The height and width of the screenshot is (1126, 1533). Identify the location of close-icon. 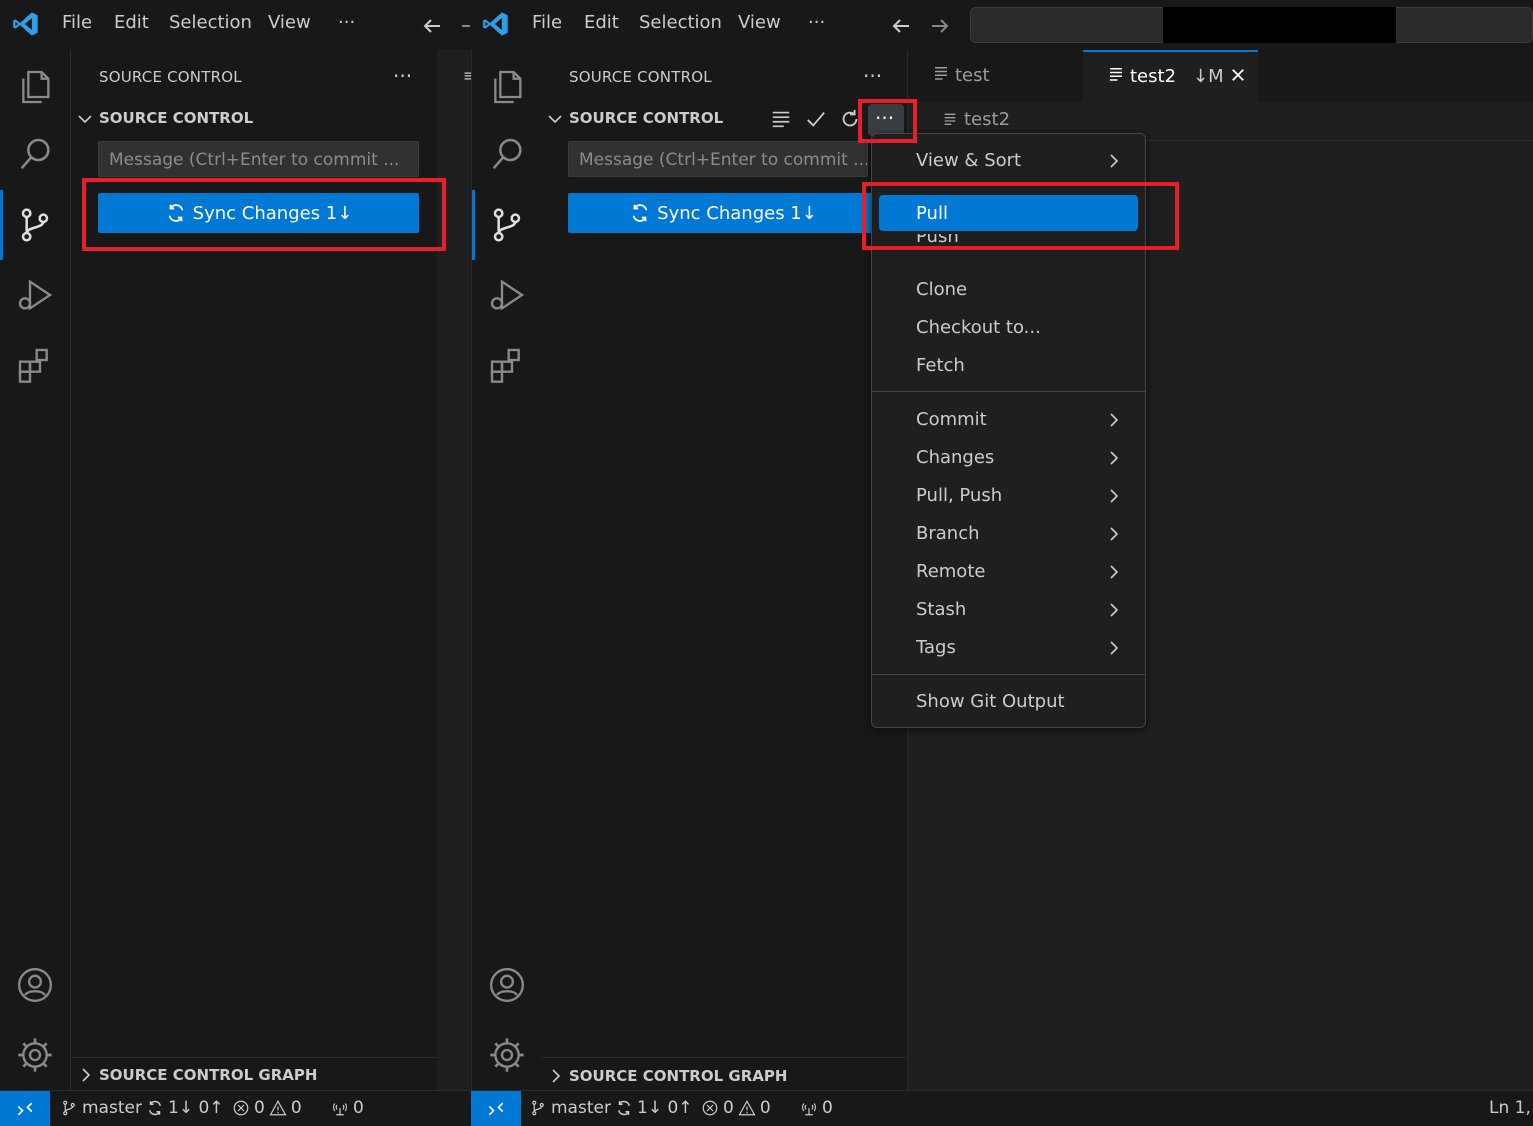
(1238, 75).